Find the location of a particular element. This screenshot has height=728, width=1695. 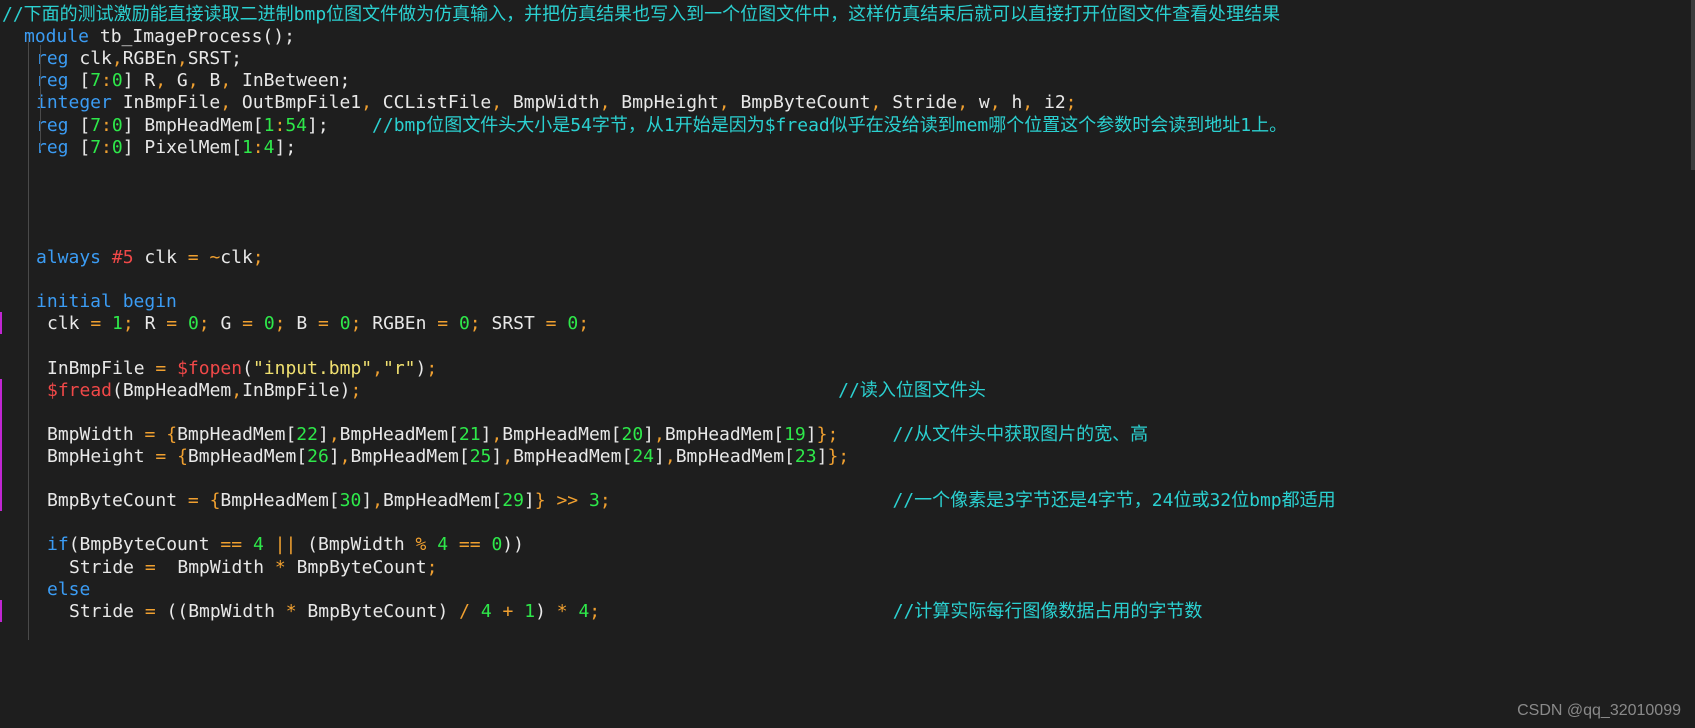

code-line: Stride = BmpWidth * BmpByteCount; is located at coordinates (253, 568).